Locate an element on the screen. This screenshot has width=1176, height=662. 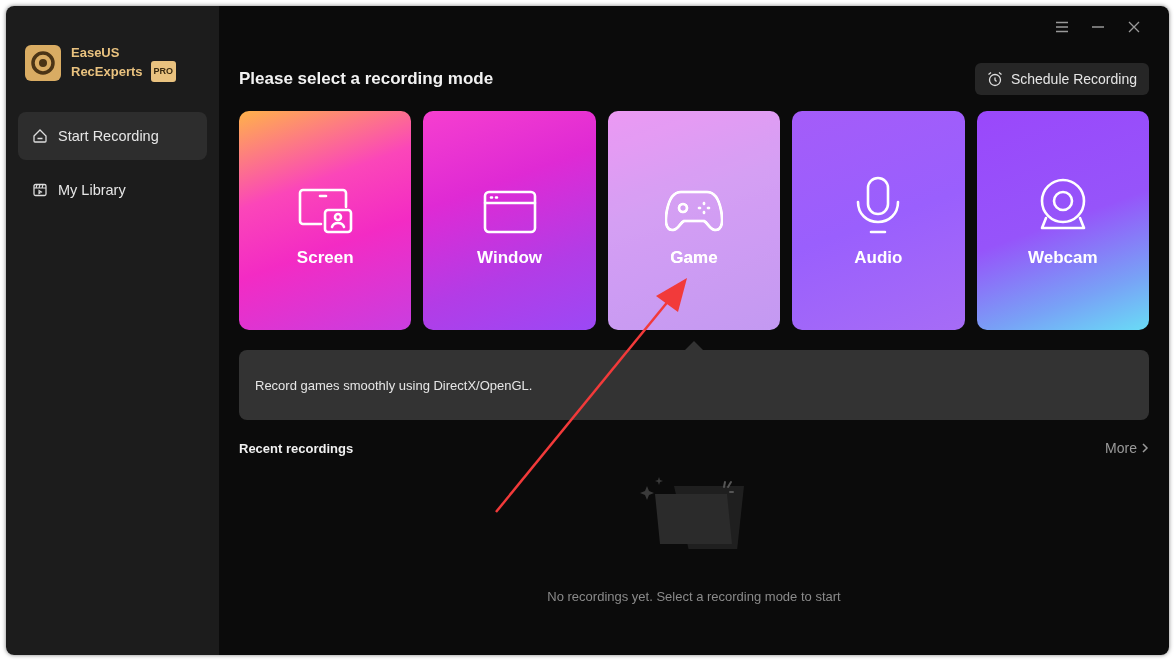
sidebar-item: My Library is located at coordinates (112, 190).